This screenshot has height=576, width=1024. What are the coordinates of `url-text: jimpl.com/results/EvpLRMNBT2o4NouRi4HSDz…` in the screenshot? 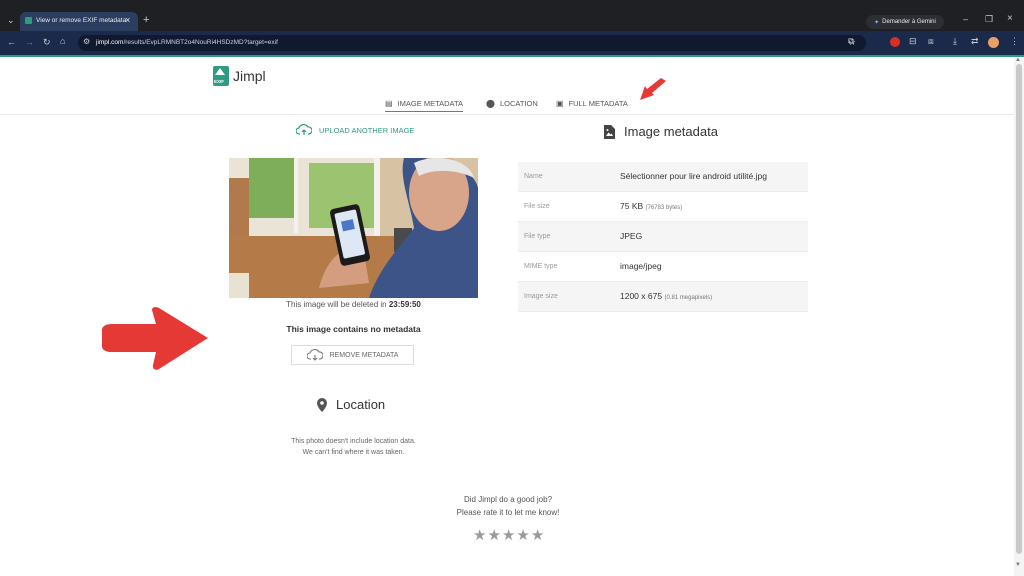 It's located at (187, 42).